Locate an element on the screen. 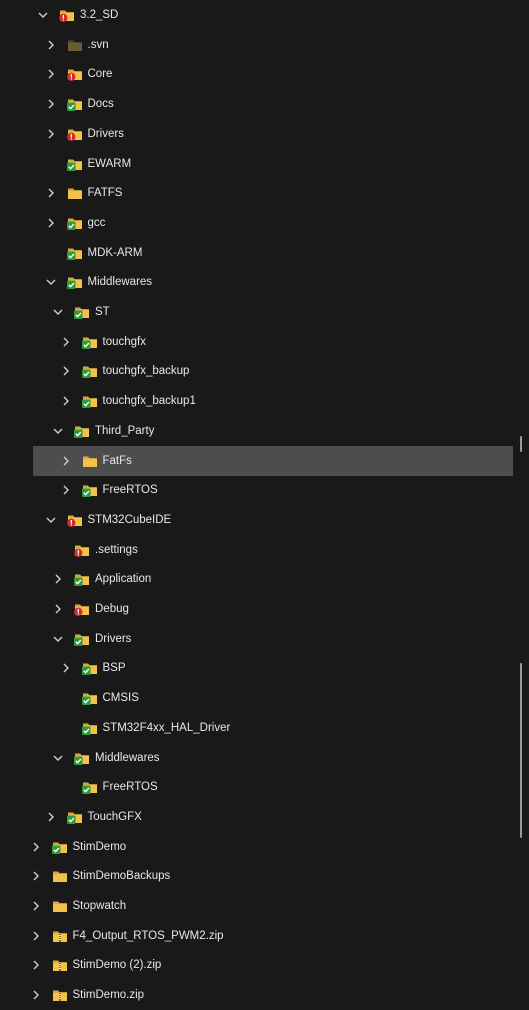 This screenshot has width=529, height=1010. scrollbar-marker-upper is located at coordinates (521, 444).